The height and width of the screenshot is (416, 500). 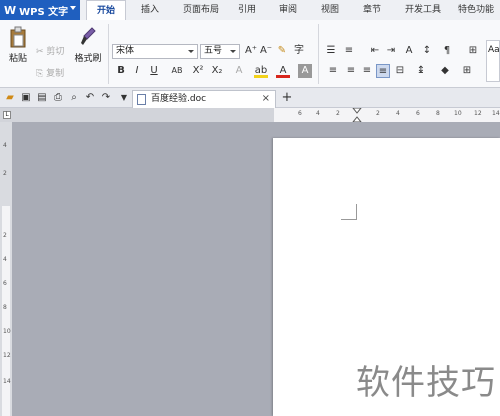 I want to click on char-shading-icon: A, so click(x=305, y=71).